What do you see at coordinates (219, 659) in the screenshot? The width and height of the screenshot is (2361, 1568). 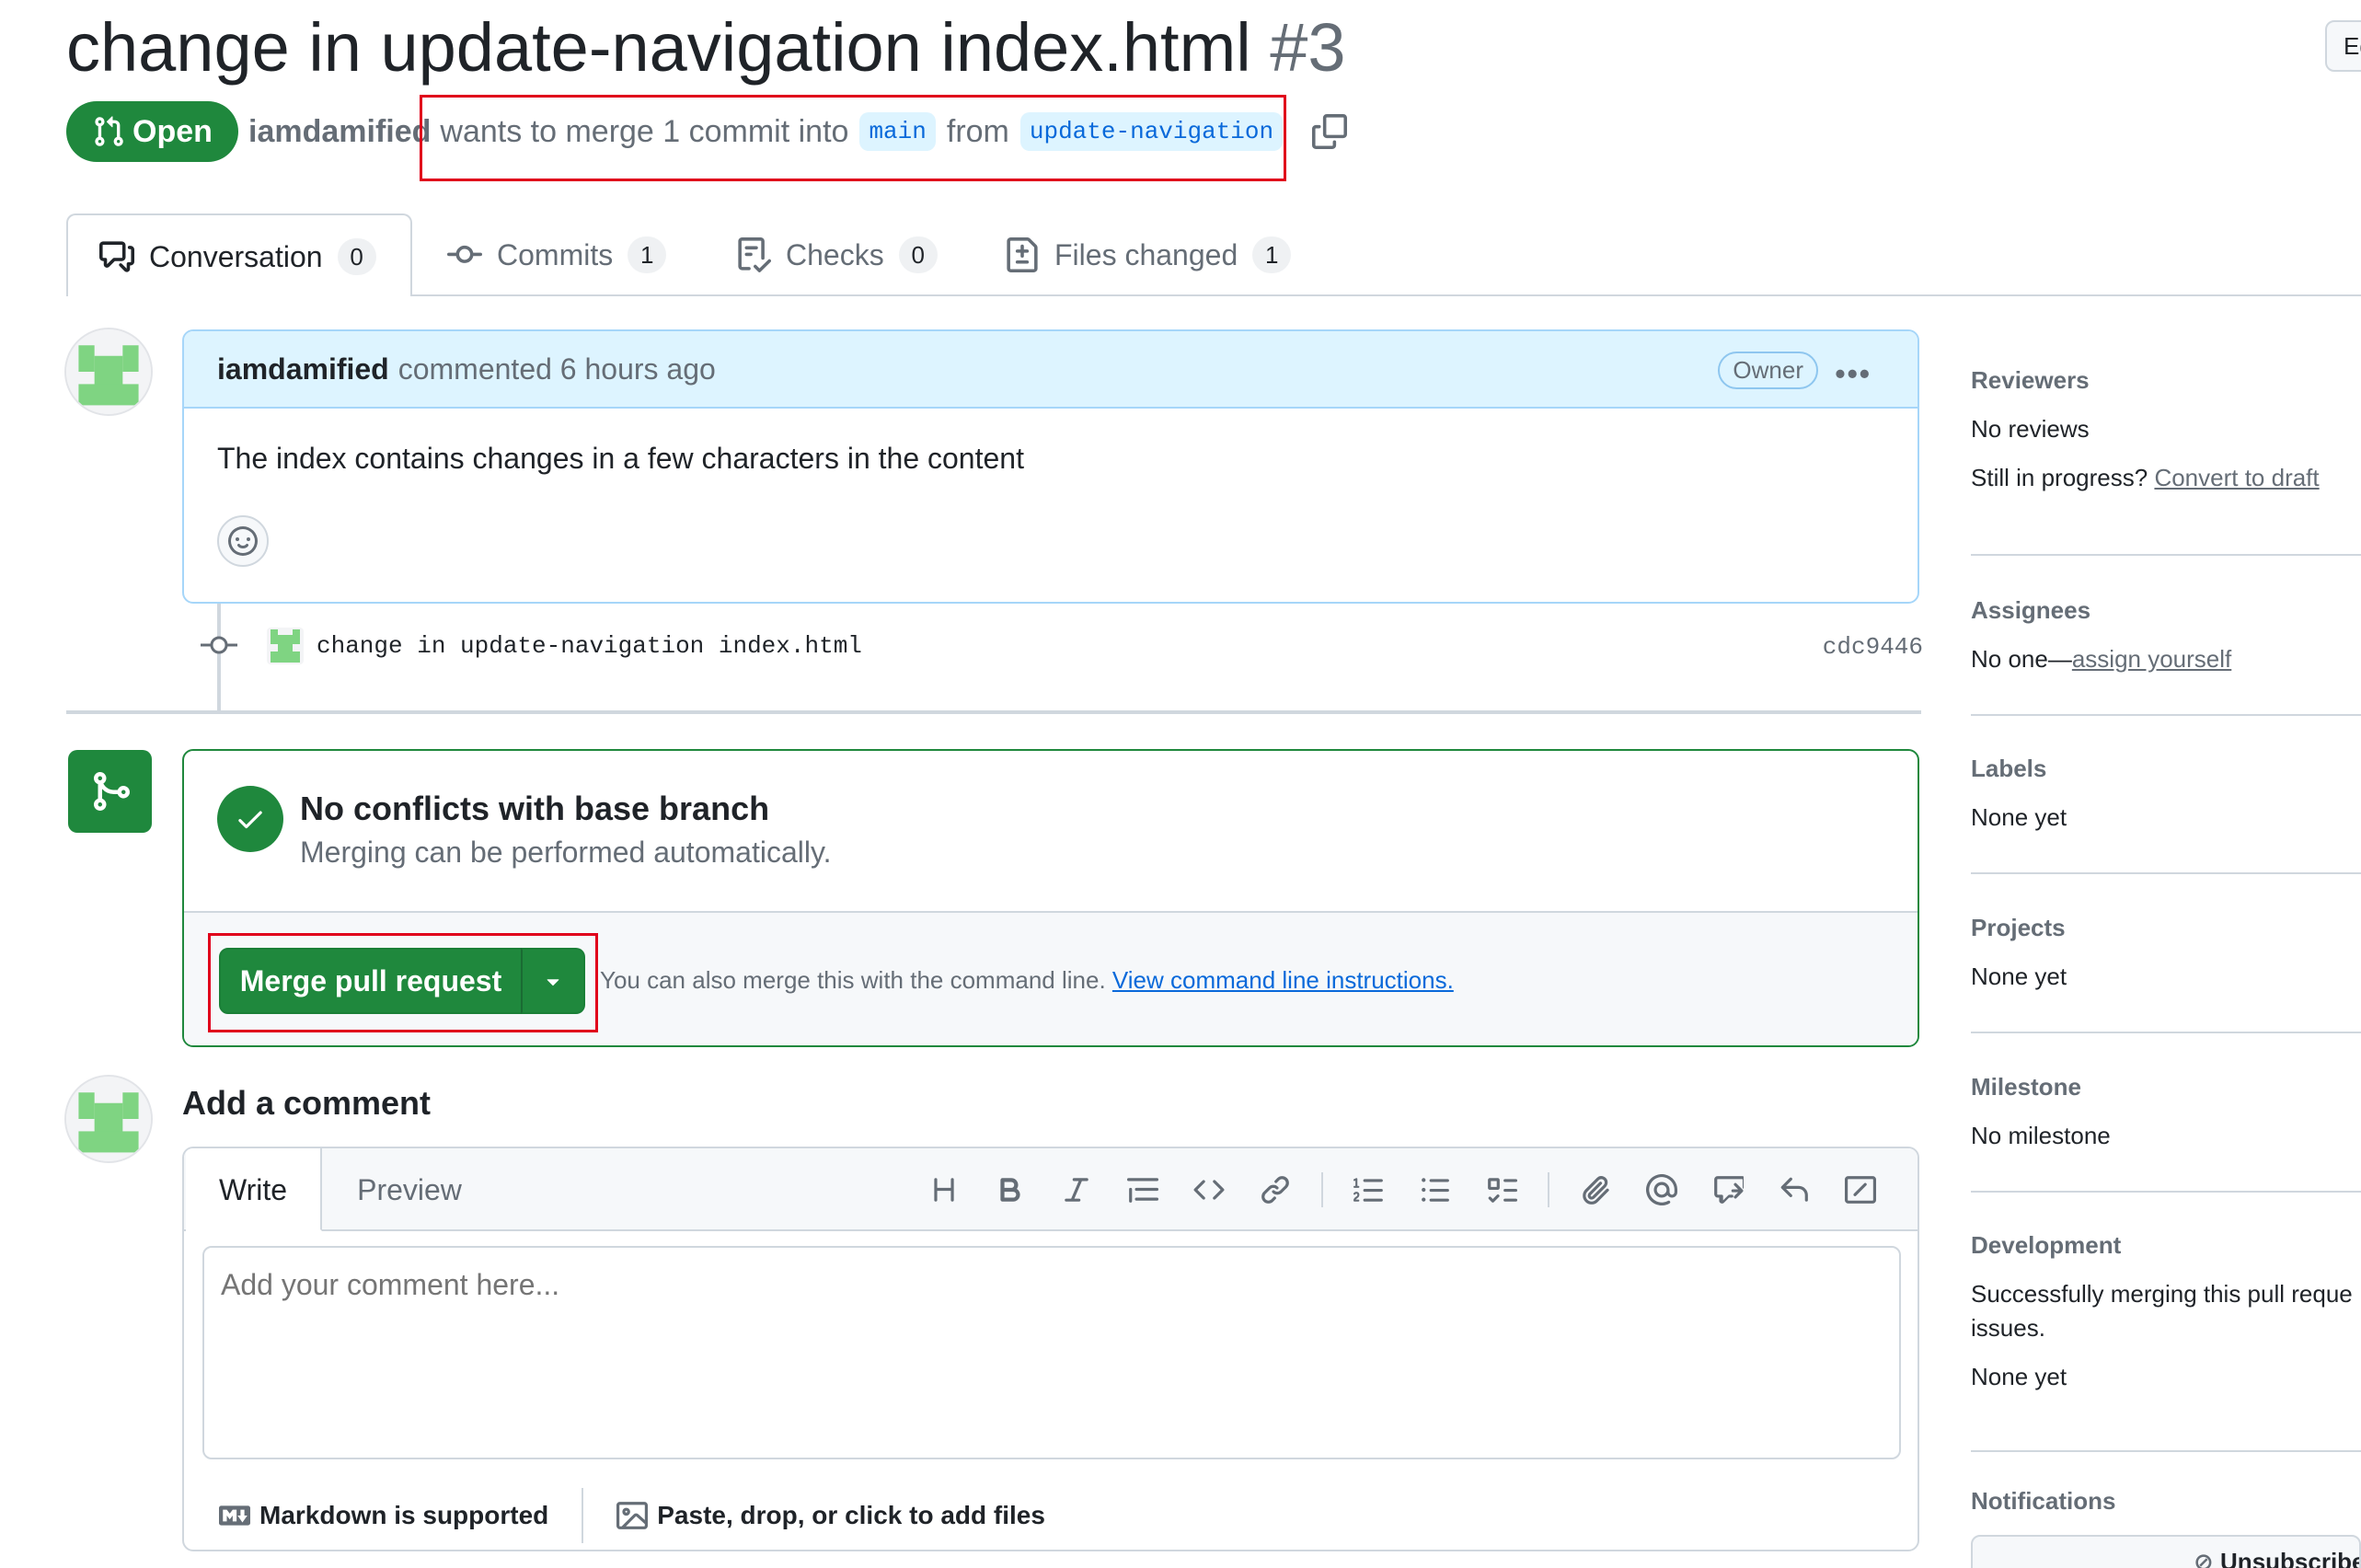 I see `timeline-line` at bounding box center [219, 659].